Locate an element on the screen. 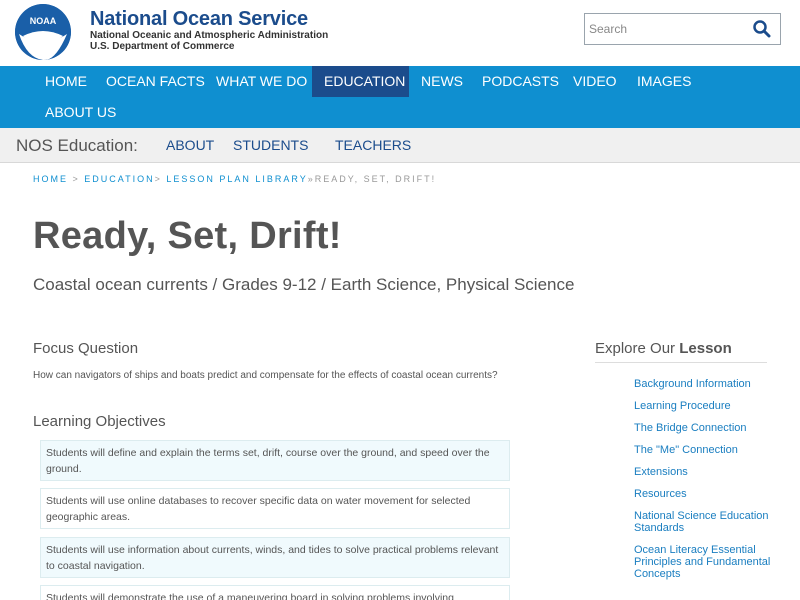 This screenshot has width=800, height=600. nav-images: IMAGES is located at coordinates (664, 81).